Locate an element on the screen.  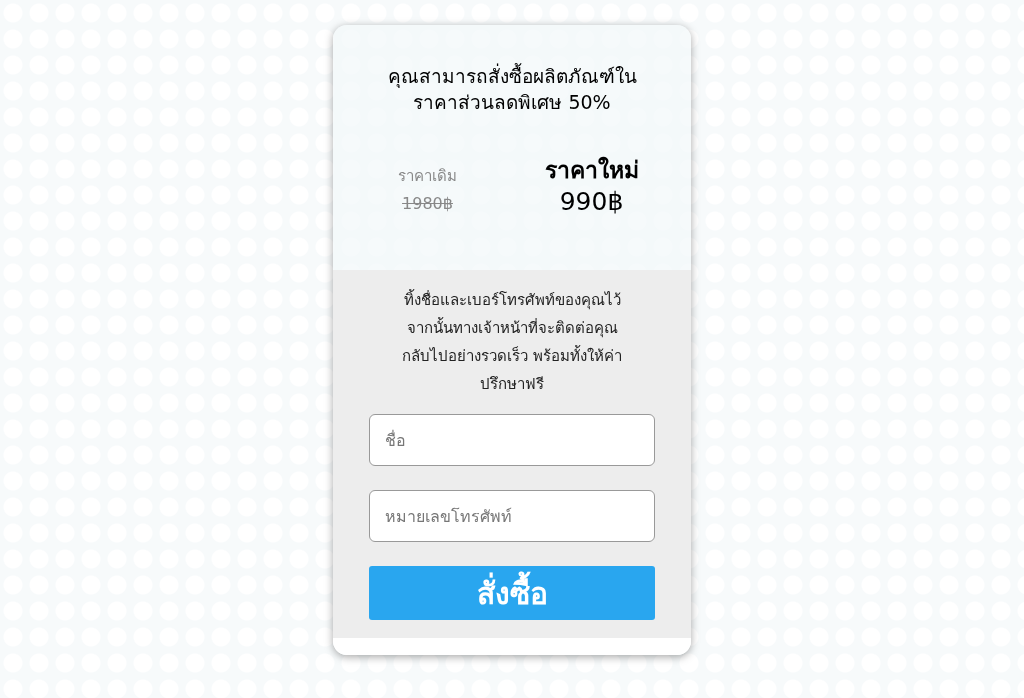
old-price: 1980฿ is located at coordinates (427, 203).